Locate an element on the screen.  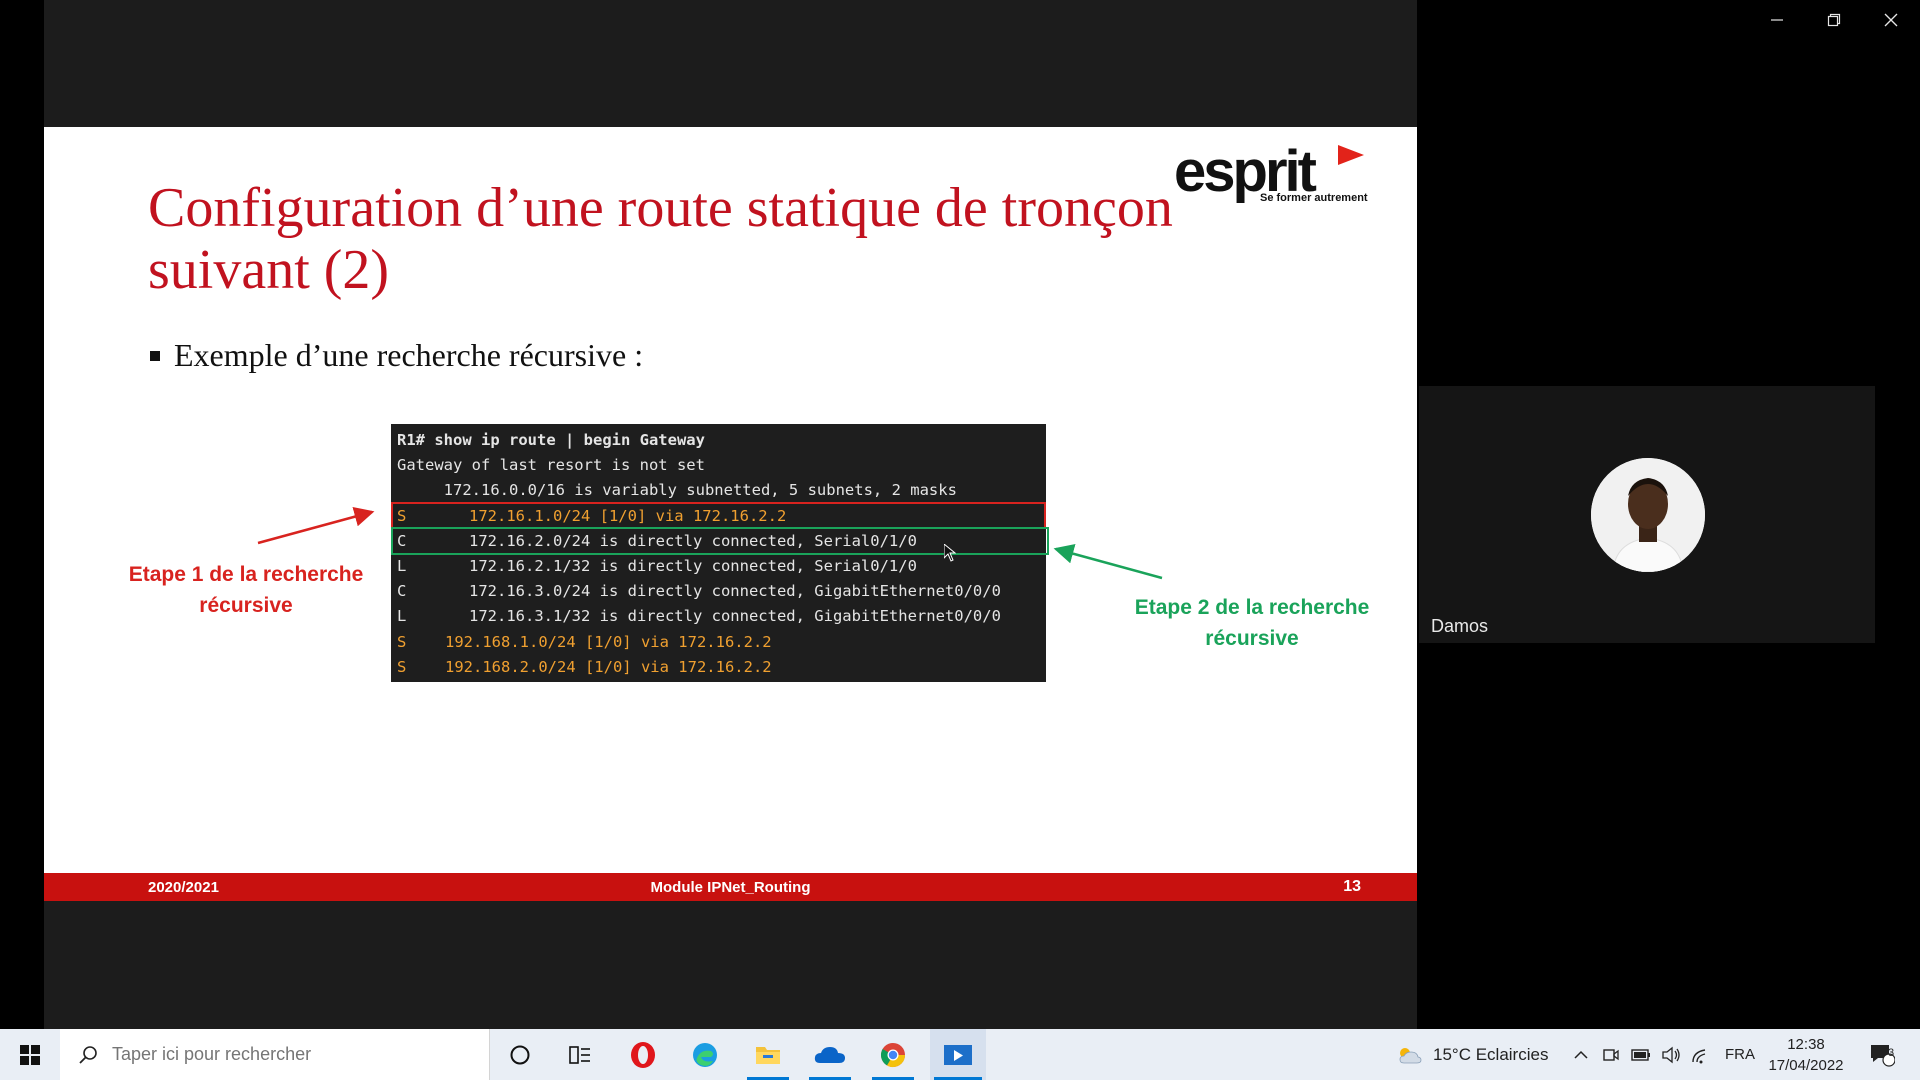
mouse-pointer-icon is located at coordinates (950, 553).